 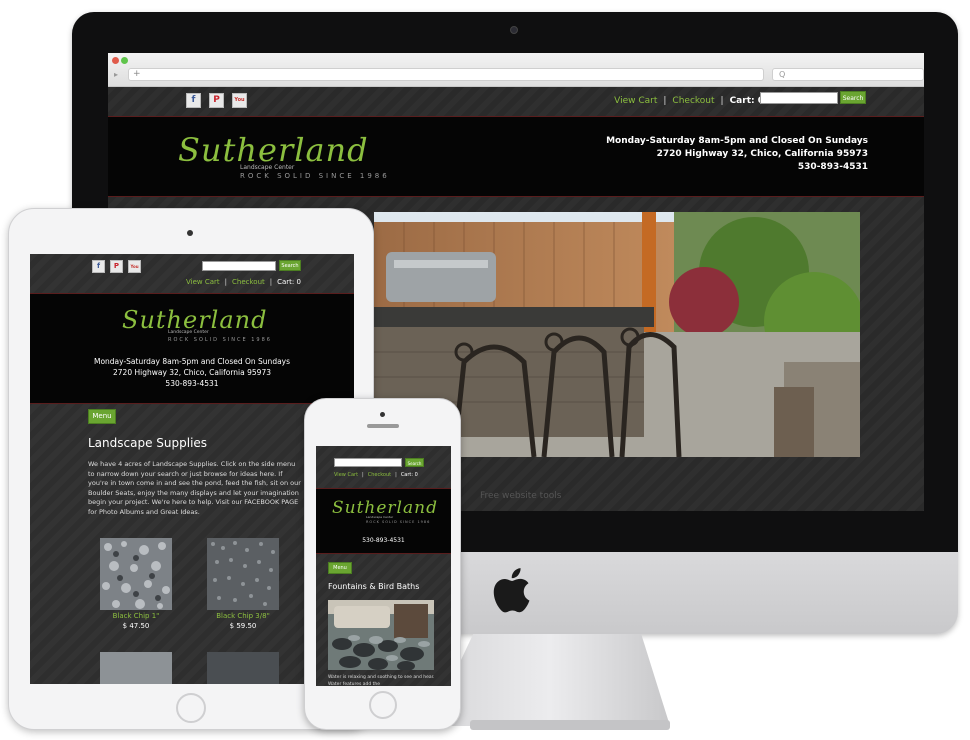 I want to click on address-bar: +, so click(x=446, y=74).